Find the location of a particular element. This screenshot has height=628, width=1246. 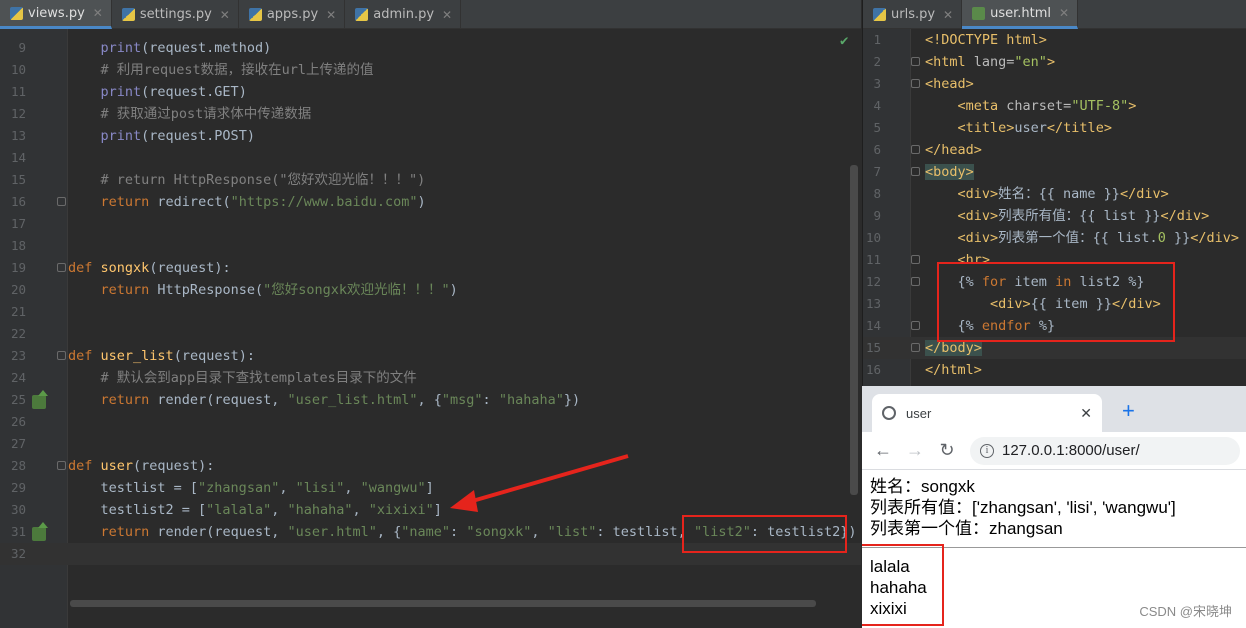

code-line: 11 print(request.GET) is located at coordinates (430, 92).